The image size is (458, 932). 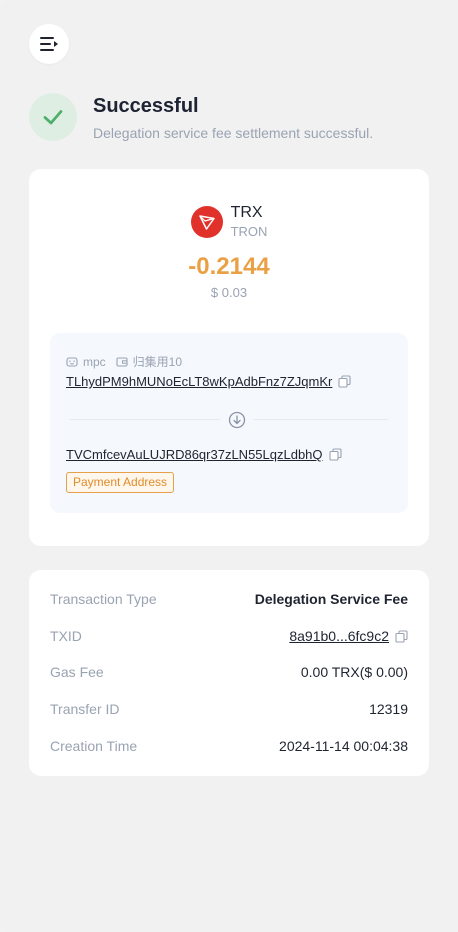 I want to click on amount: -0.2144, so click(x=229, y=266).